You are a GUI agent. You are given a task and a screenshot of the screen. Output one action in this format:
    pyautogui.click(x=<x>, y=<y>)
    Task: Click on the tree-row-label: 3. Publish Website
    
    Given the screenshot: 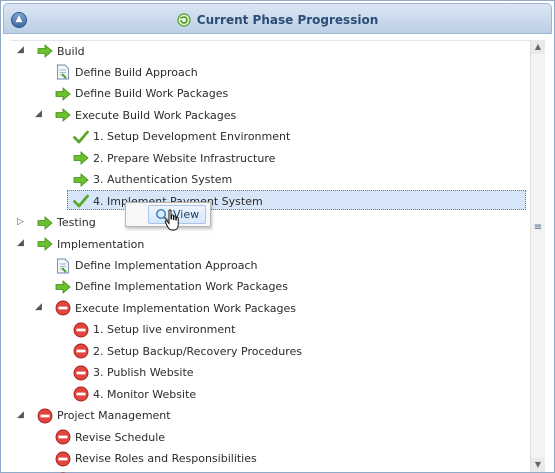 What is the action you would take?
    pyautogui.click(x=143, y=373)
    